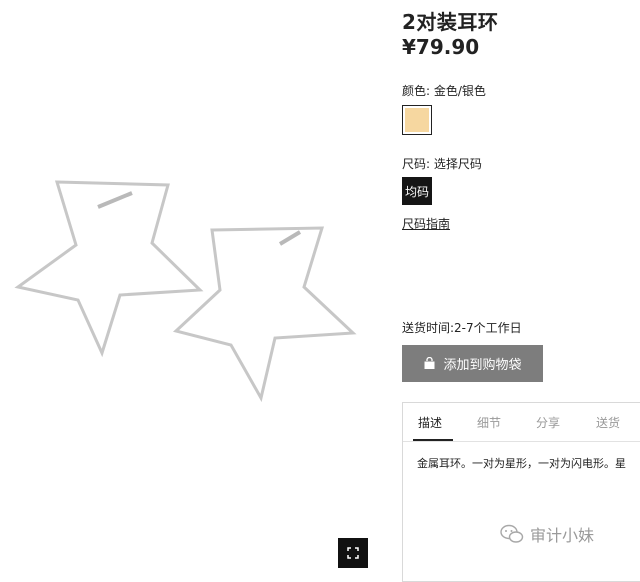 The height and width of the screenshot is (582, 640). Describe the element at coordinates (290, 238) in the screenshot. I see `right-clasp` at that location.